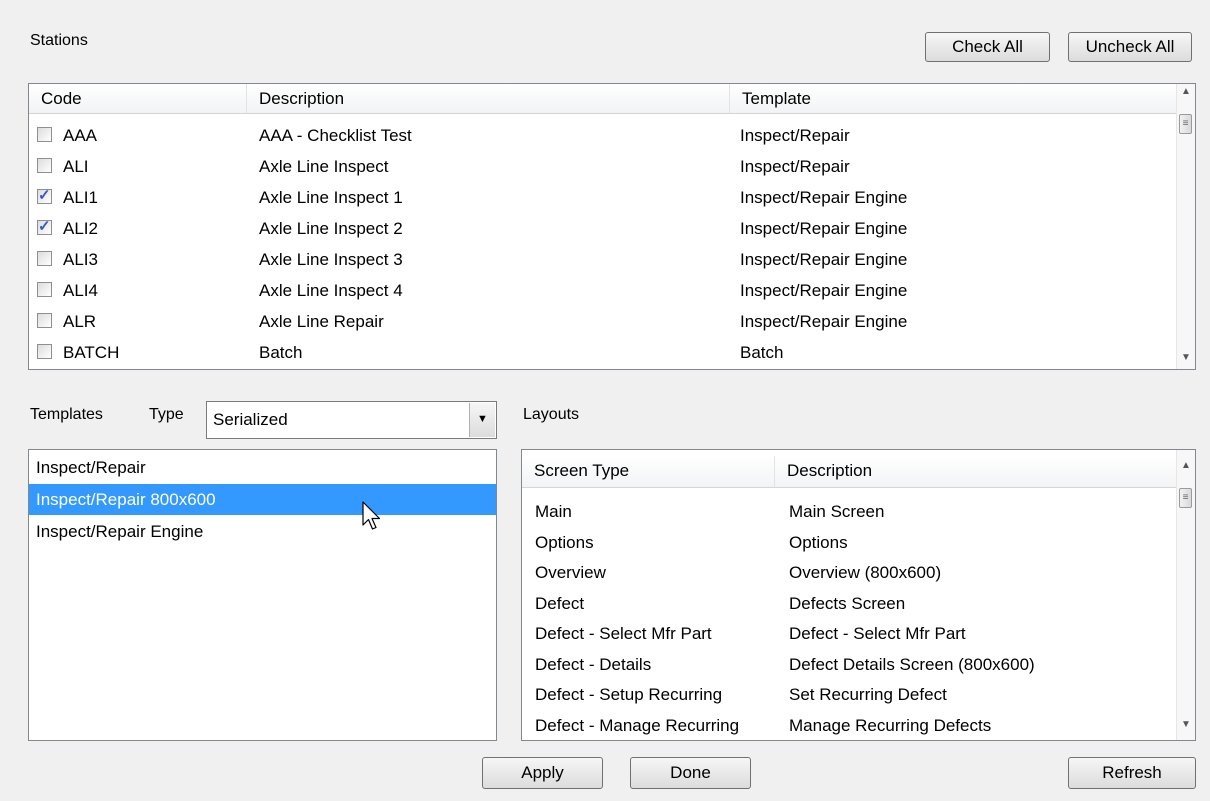  Describe the element at coordinates (865, 572) in the screenshot. I see `cell-layout-description: Overview (800x600)` at that location.